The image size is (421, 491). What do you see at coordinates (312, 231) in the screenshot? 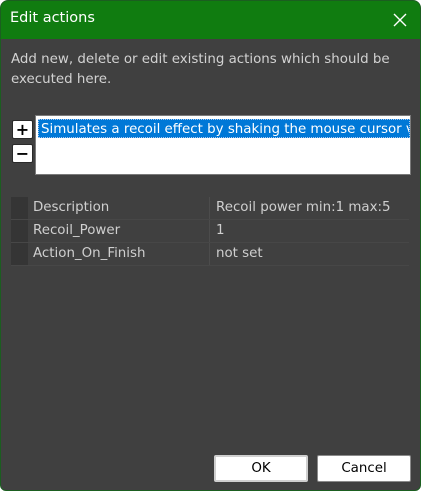
I see `property-value: 1` at bounding box center [312, 231].